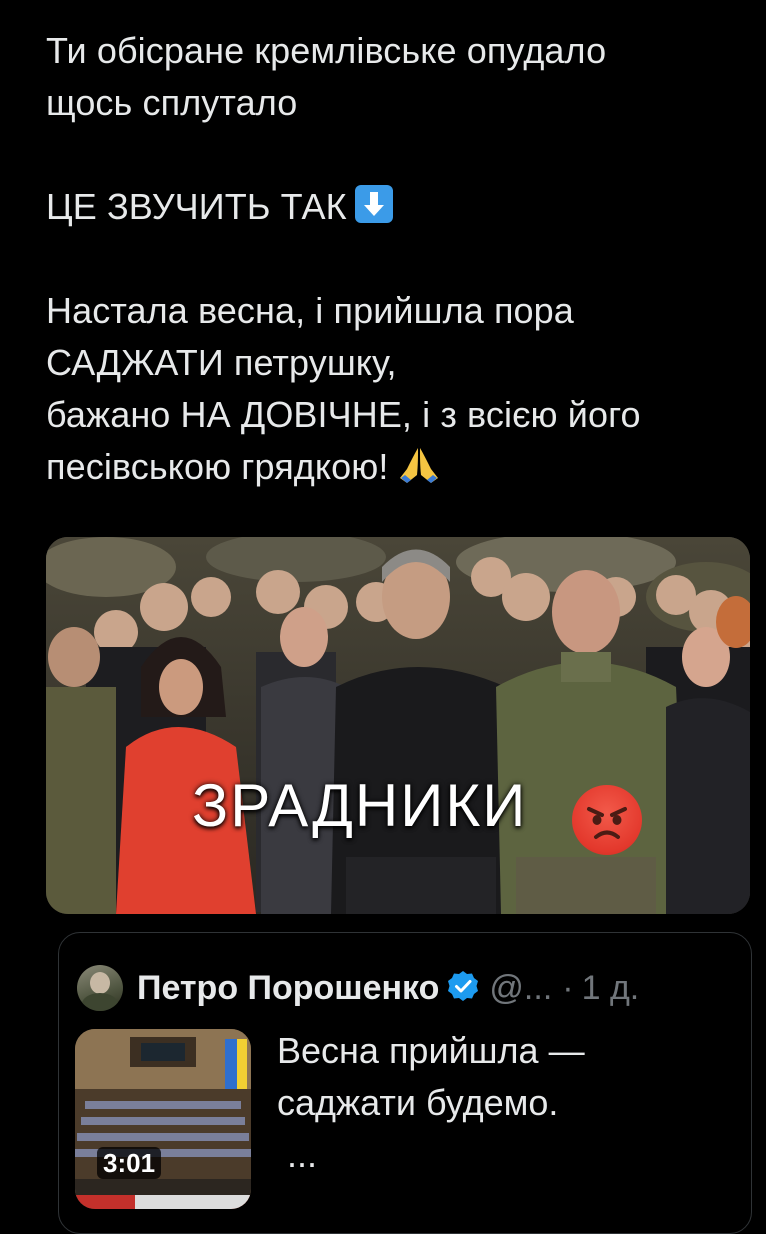  What do you see at coordinates (310, 310) in the screenshot?
I see `tweet-line: Настала весна, і прийшла пора` at bounding box center [310, 310].